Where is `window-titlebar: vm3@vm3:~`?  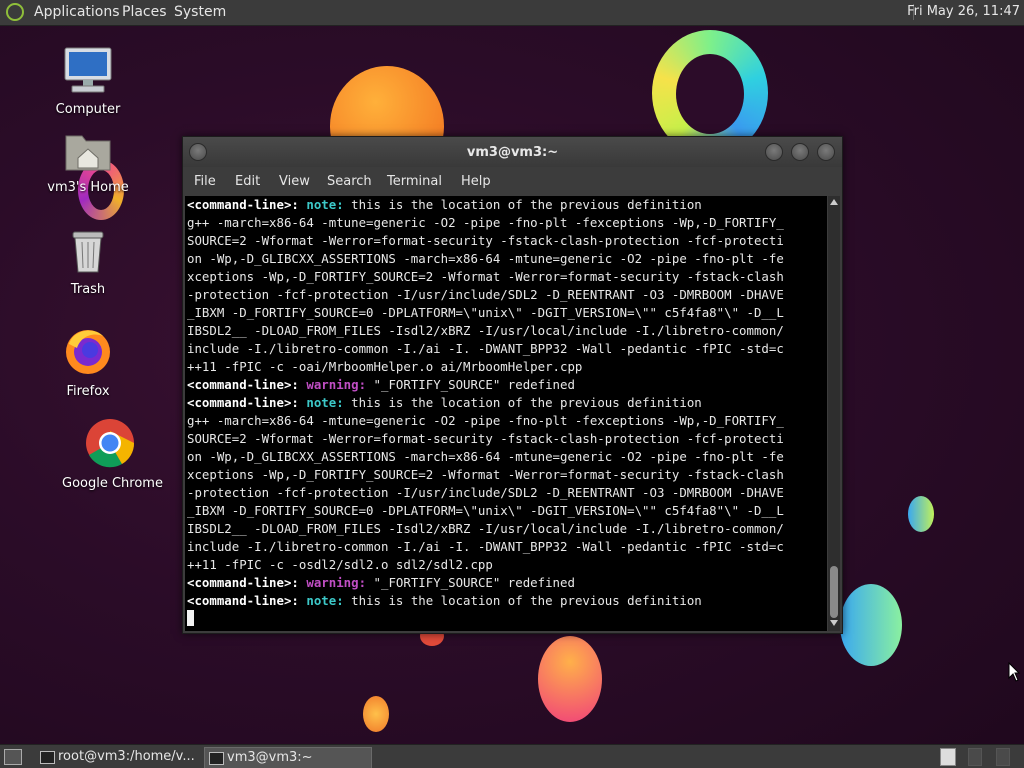
window-titlebar: vm3@vm3:~ is located at coordinates (512, 152).